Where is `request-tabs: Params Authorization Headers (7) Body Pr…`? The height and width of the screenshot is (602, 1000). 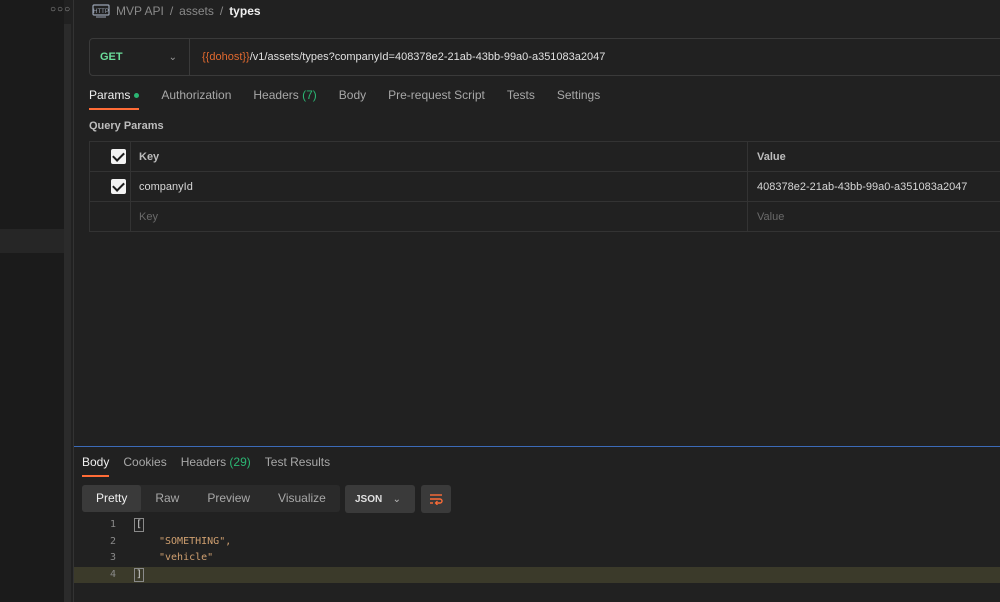 request-tabs: Params Authorization Headers (7) Body Pr… is located at coordinates (344, 99).